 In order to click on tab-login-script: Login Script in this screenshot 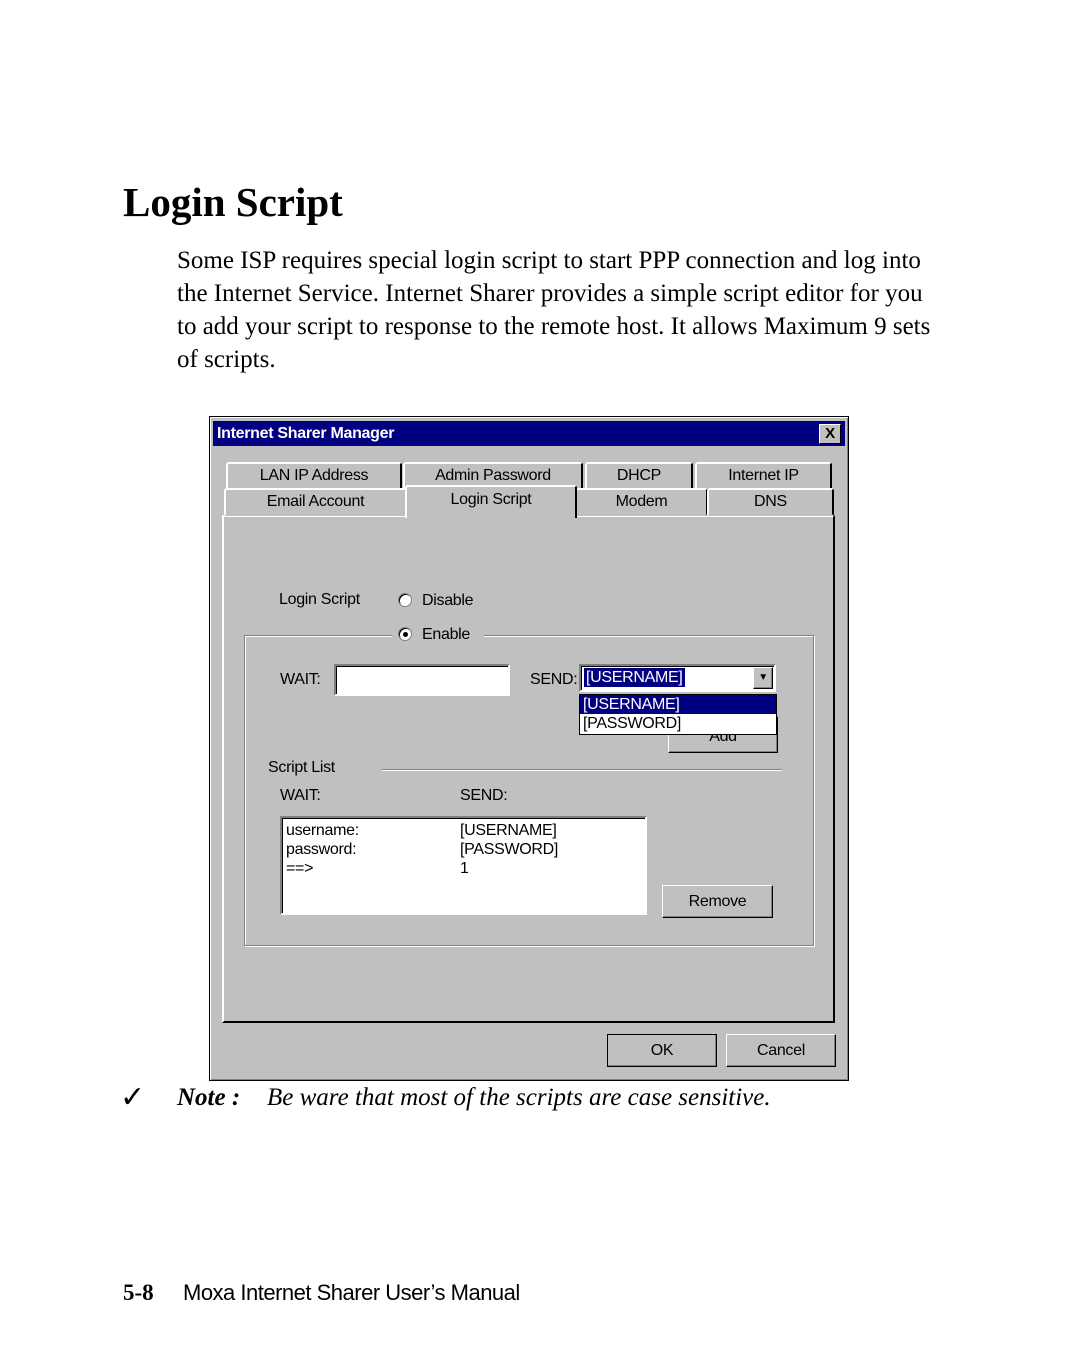, I will do `click(491, 501)`.